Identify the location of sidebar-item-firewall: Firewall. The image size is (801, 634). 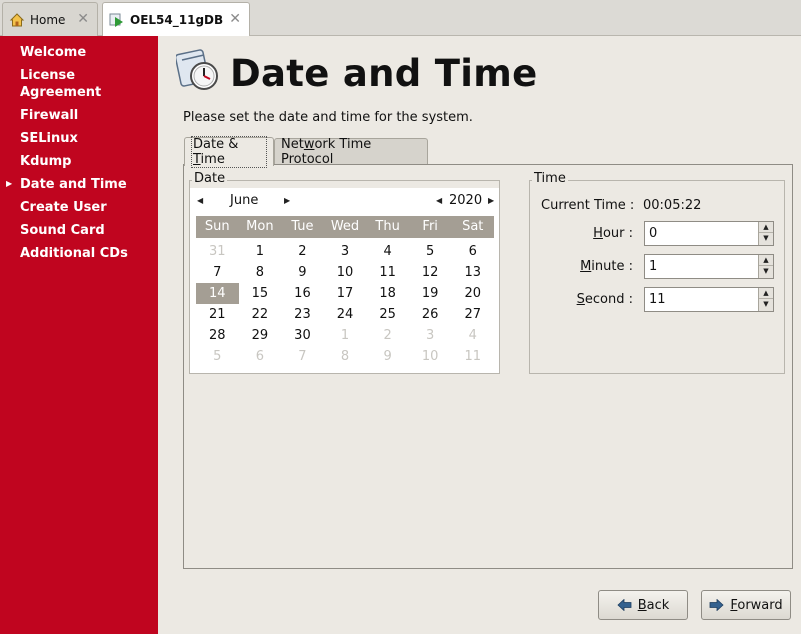
(49, 115).